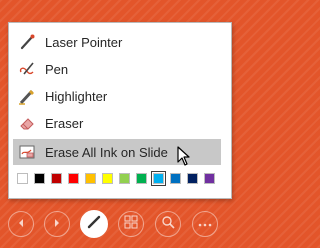 The image size is (320, 248). Describe the element at coordinates (64, 123) in the screenshot. I see `menu-item-label: Eraser` at that location.